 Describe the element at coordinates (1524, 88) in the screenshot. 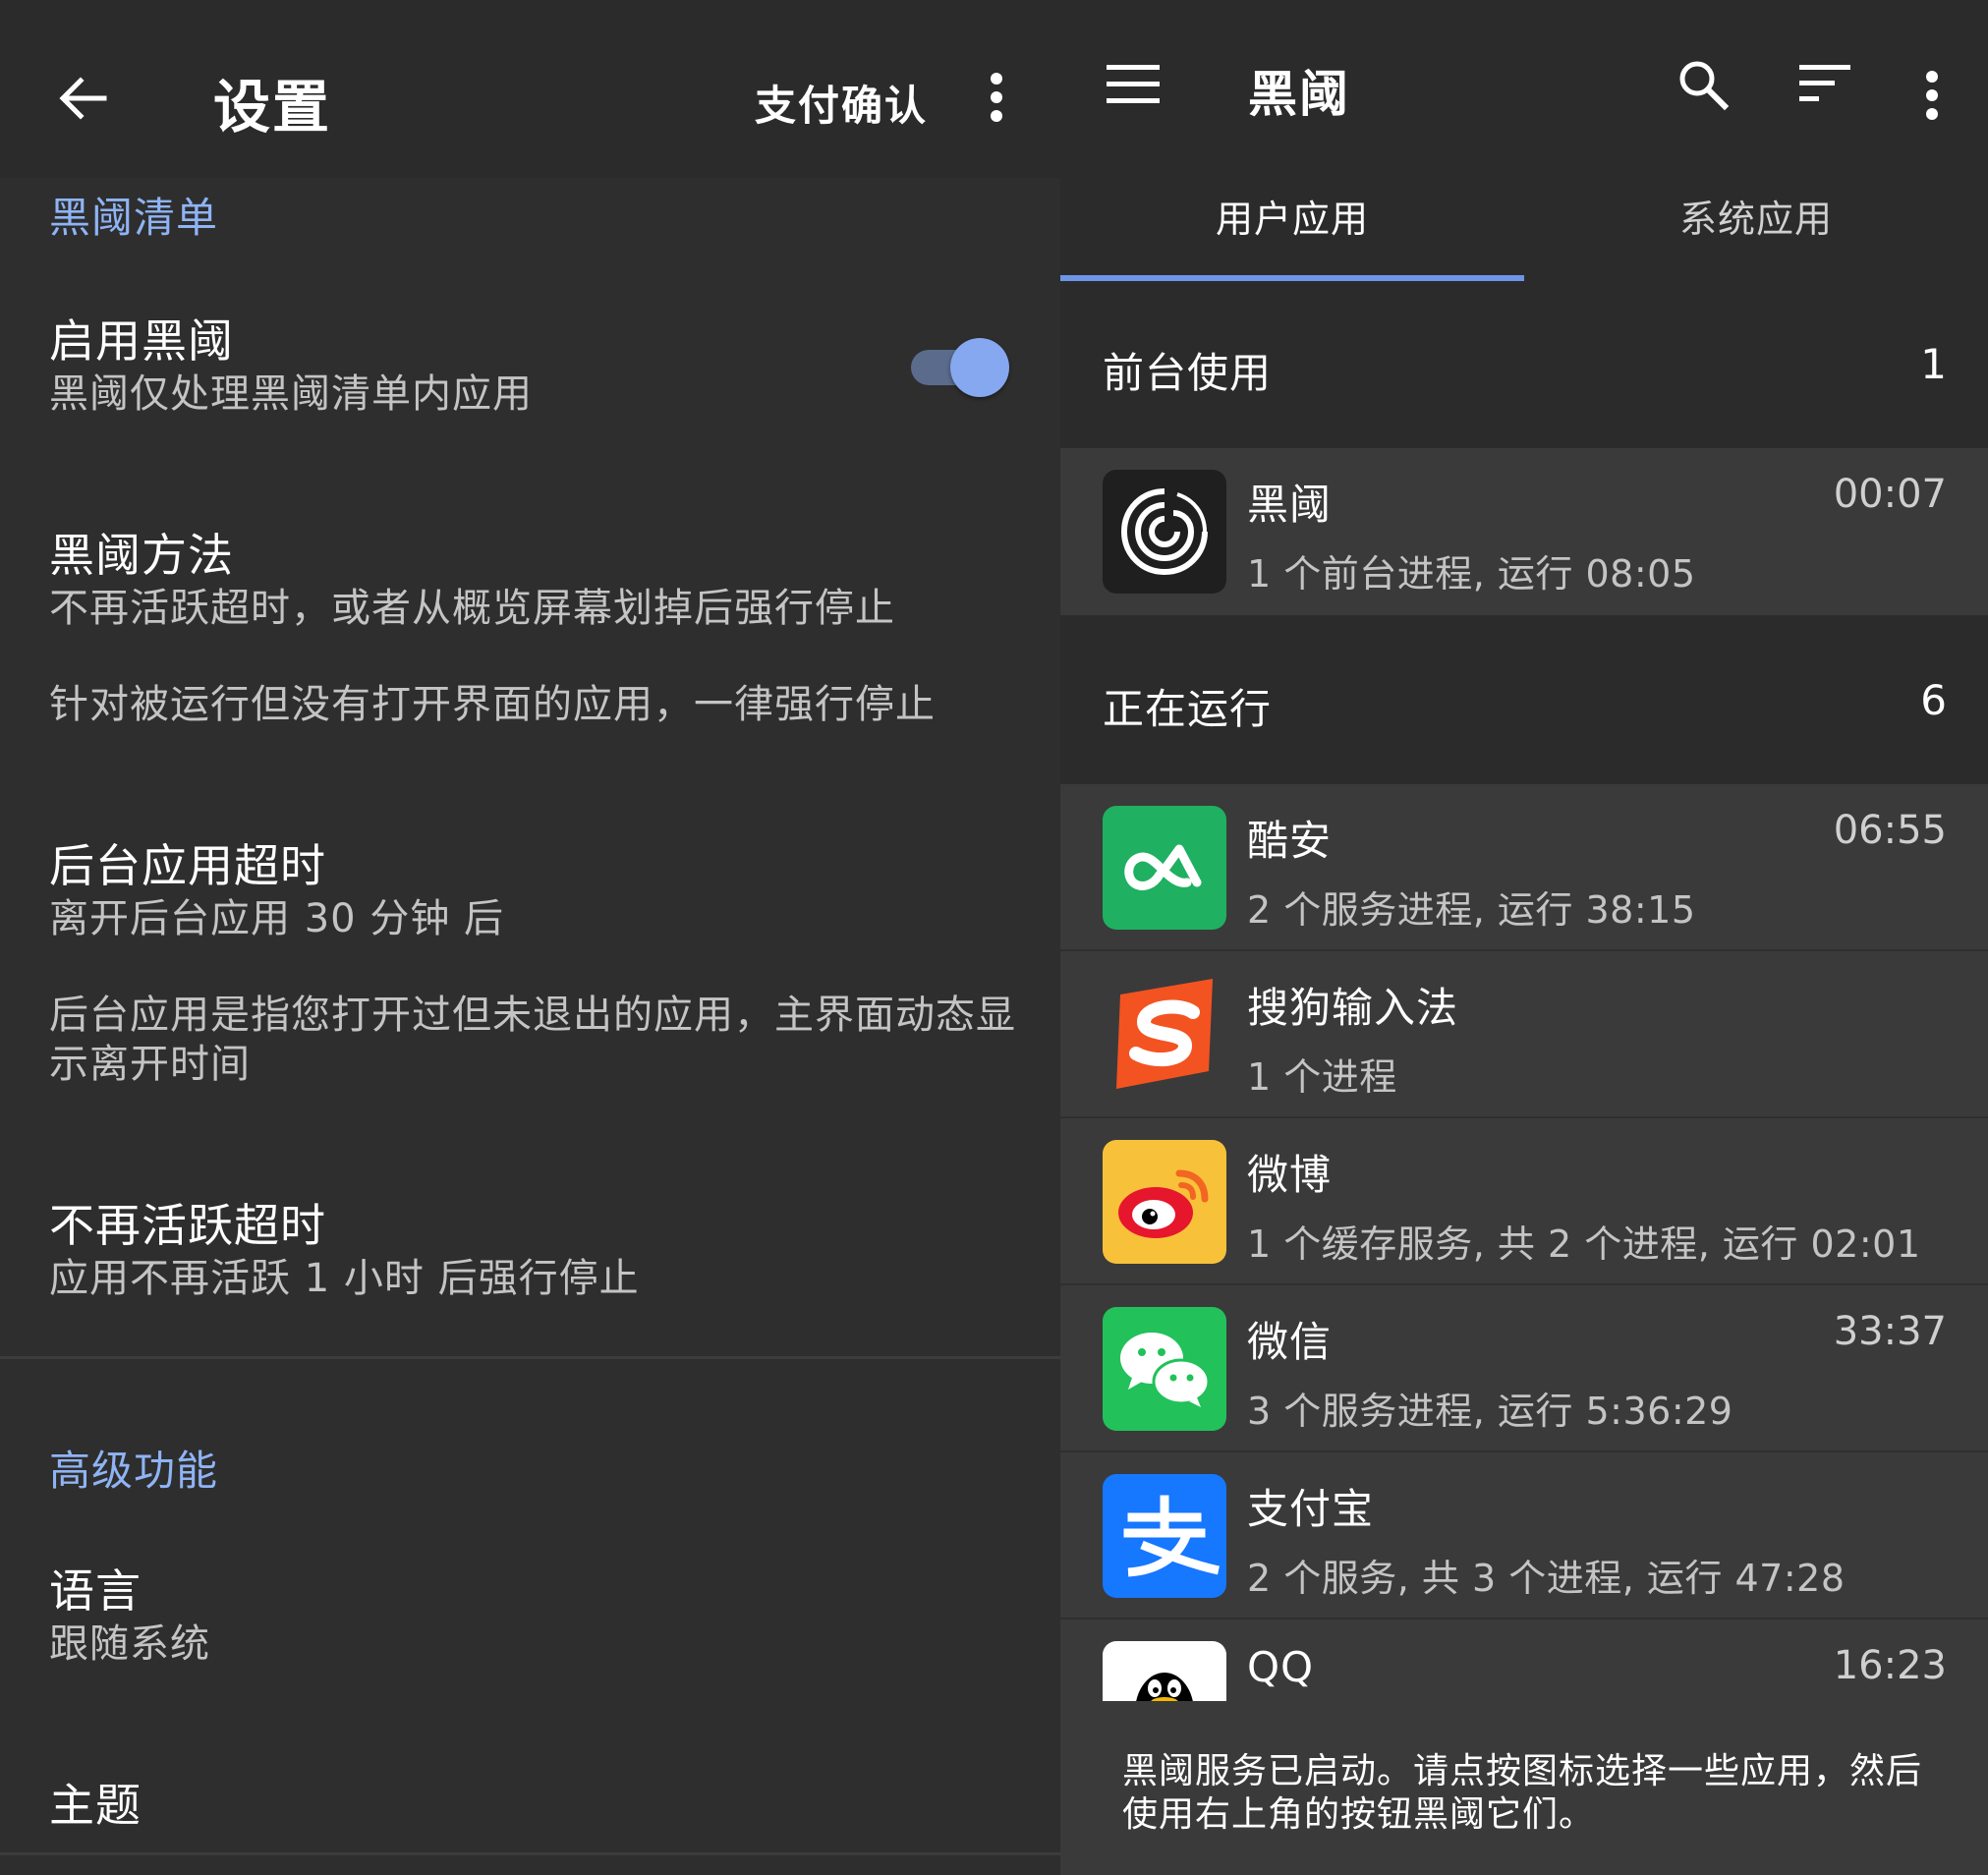

I see `main-app-bar: 黑阈` at that location.